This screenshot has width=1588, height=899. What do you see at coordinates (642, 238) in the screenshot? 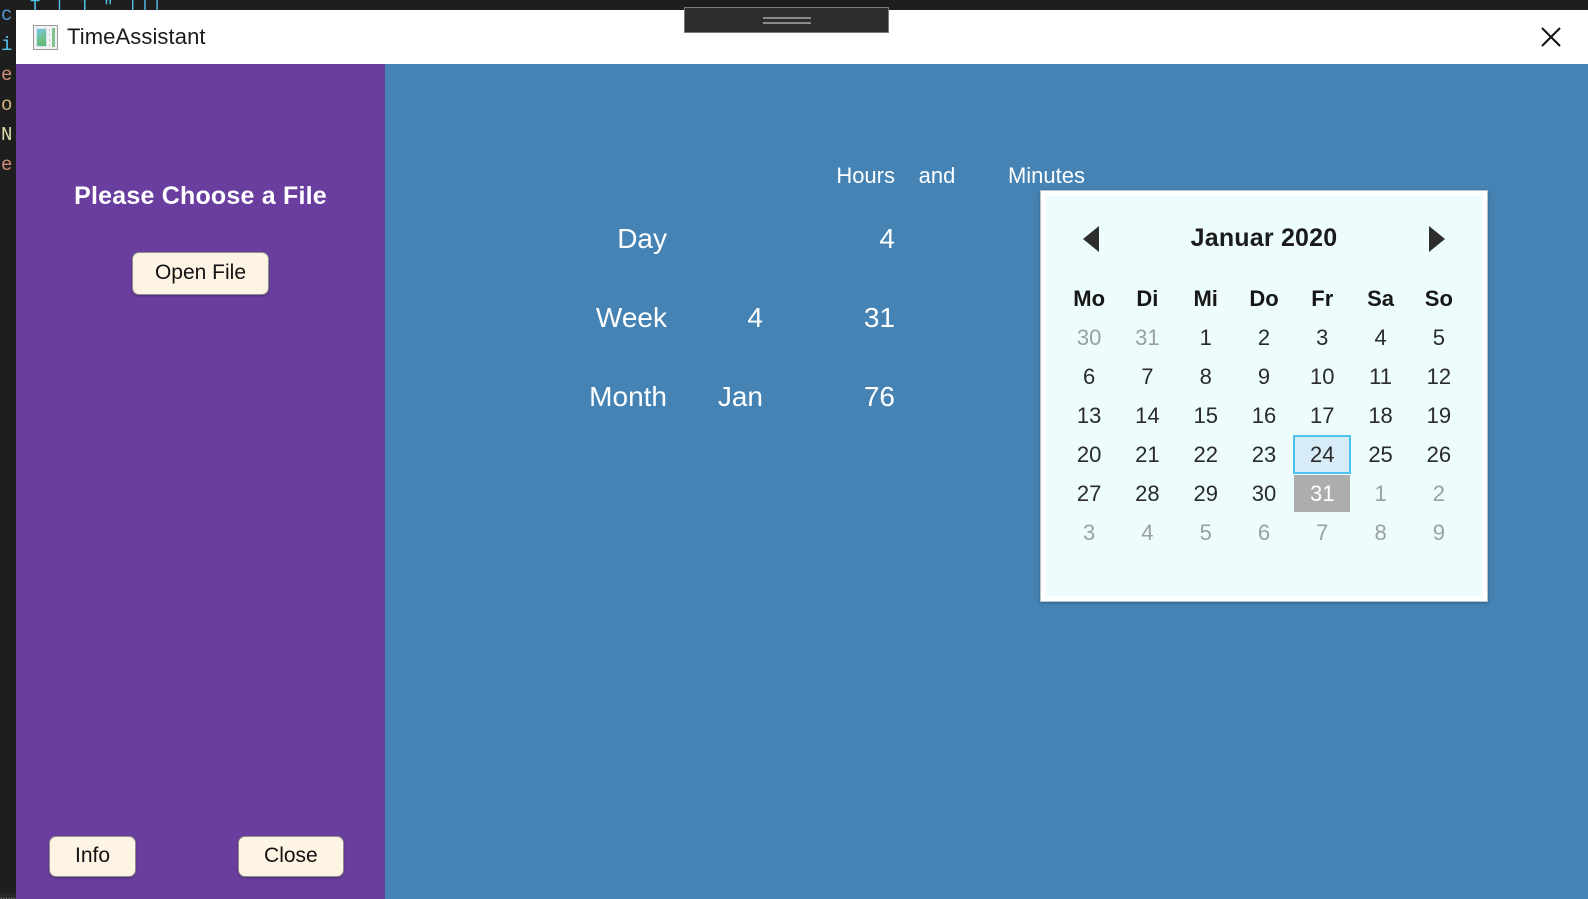
I see `row-label: Day` at bounding box center [642, 238].